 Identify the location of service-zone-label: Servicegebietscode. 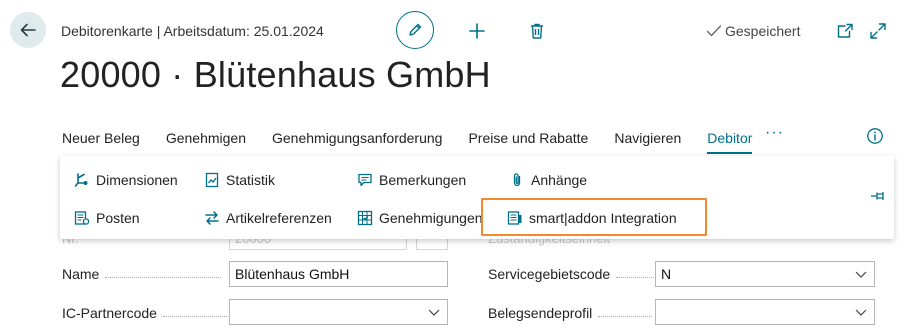
(573, 274).